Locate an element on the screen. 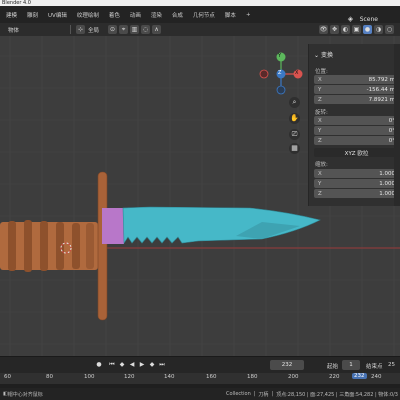 Image resolution: width=400 pixels, height=400 pixels. scale-x-field: X 1.000 is located at coordinates (356, 173).